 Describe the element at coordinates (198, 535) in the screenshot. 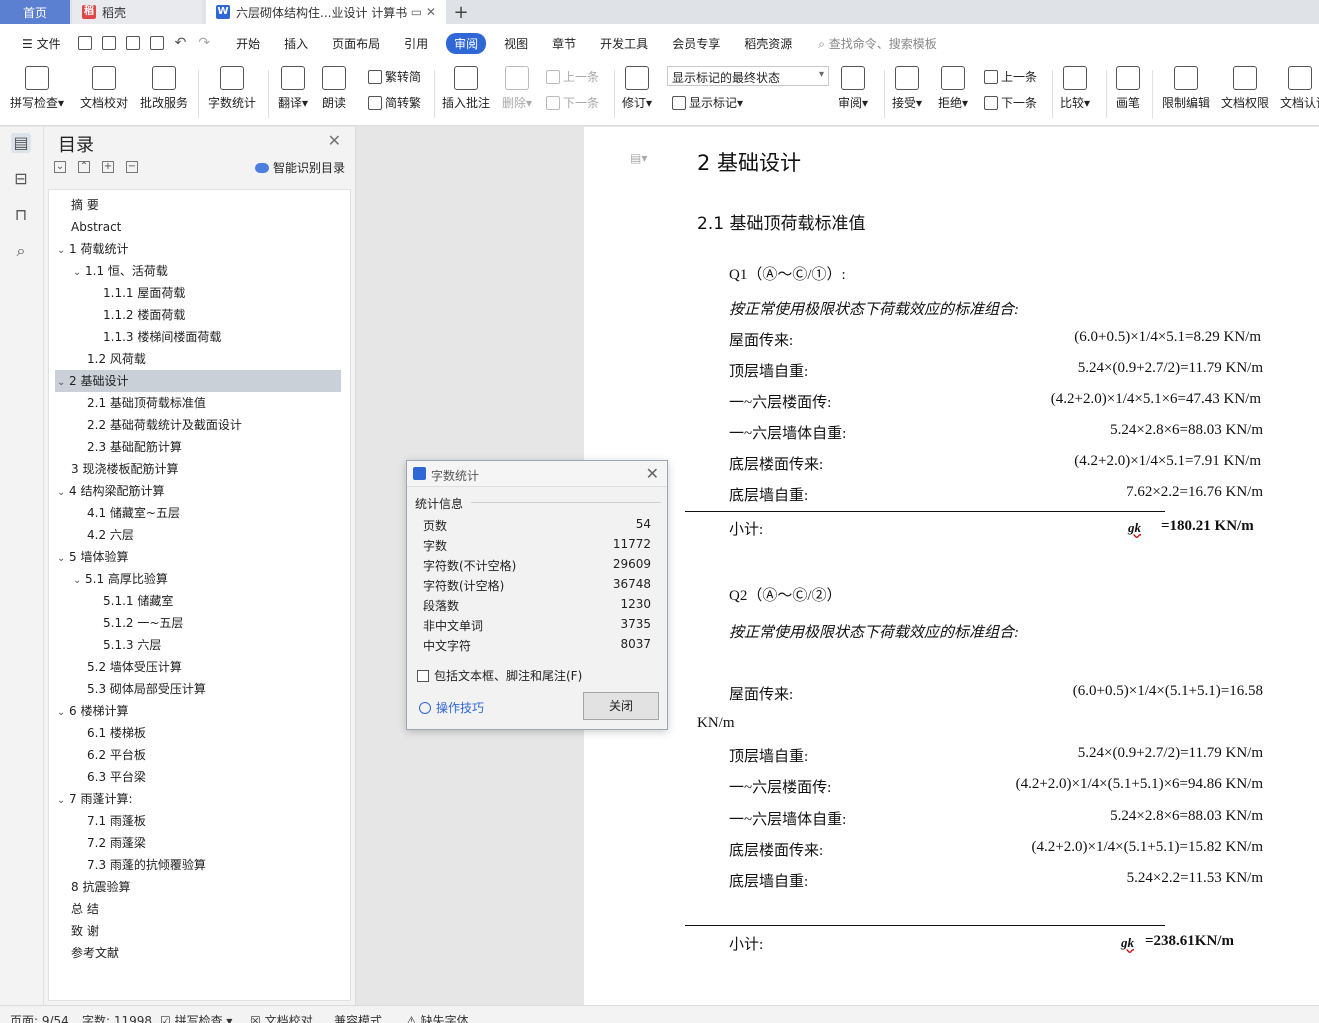

I see `toc-item: 4.2 六层` at that location.